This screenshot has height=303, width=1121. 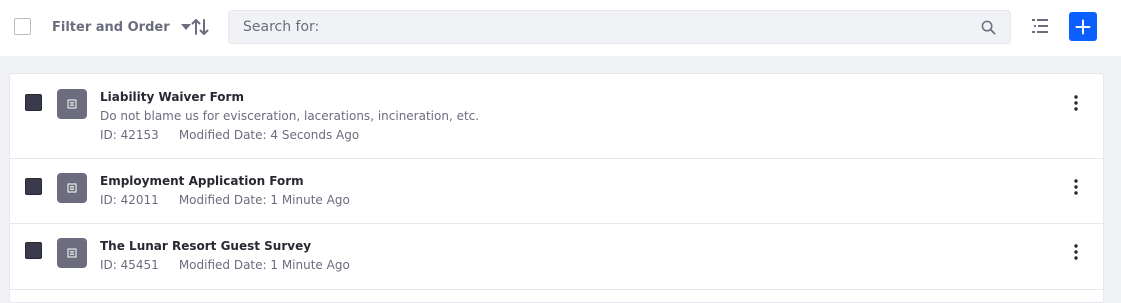 I want to click on search-icon, so click(x=988, y=27).